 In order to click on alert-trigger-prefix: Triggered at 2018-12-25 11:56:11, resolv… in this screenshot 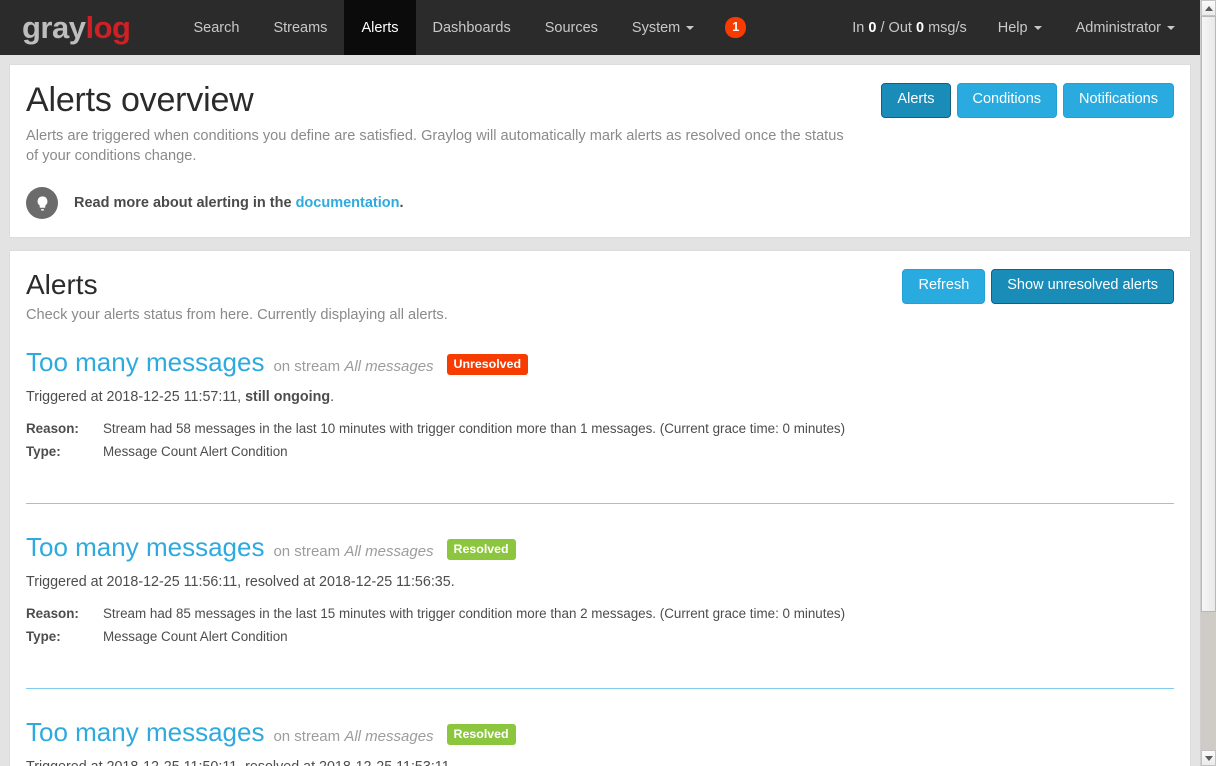, I will do `click(240, 582)`.